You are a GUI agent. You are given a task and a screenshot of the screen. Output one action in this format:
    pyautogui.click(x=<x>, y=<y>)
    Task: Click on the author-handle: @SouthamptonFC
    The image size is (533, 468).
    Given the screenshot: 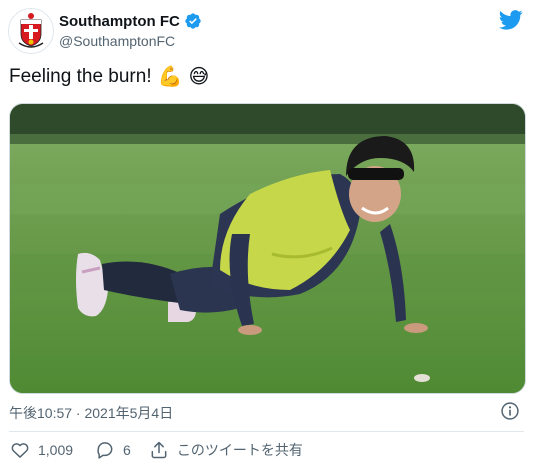 What is the action you would take?
    pyautogui.click(x=117, y=41)
    